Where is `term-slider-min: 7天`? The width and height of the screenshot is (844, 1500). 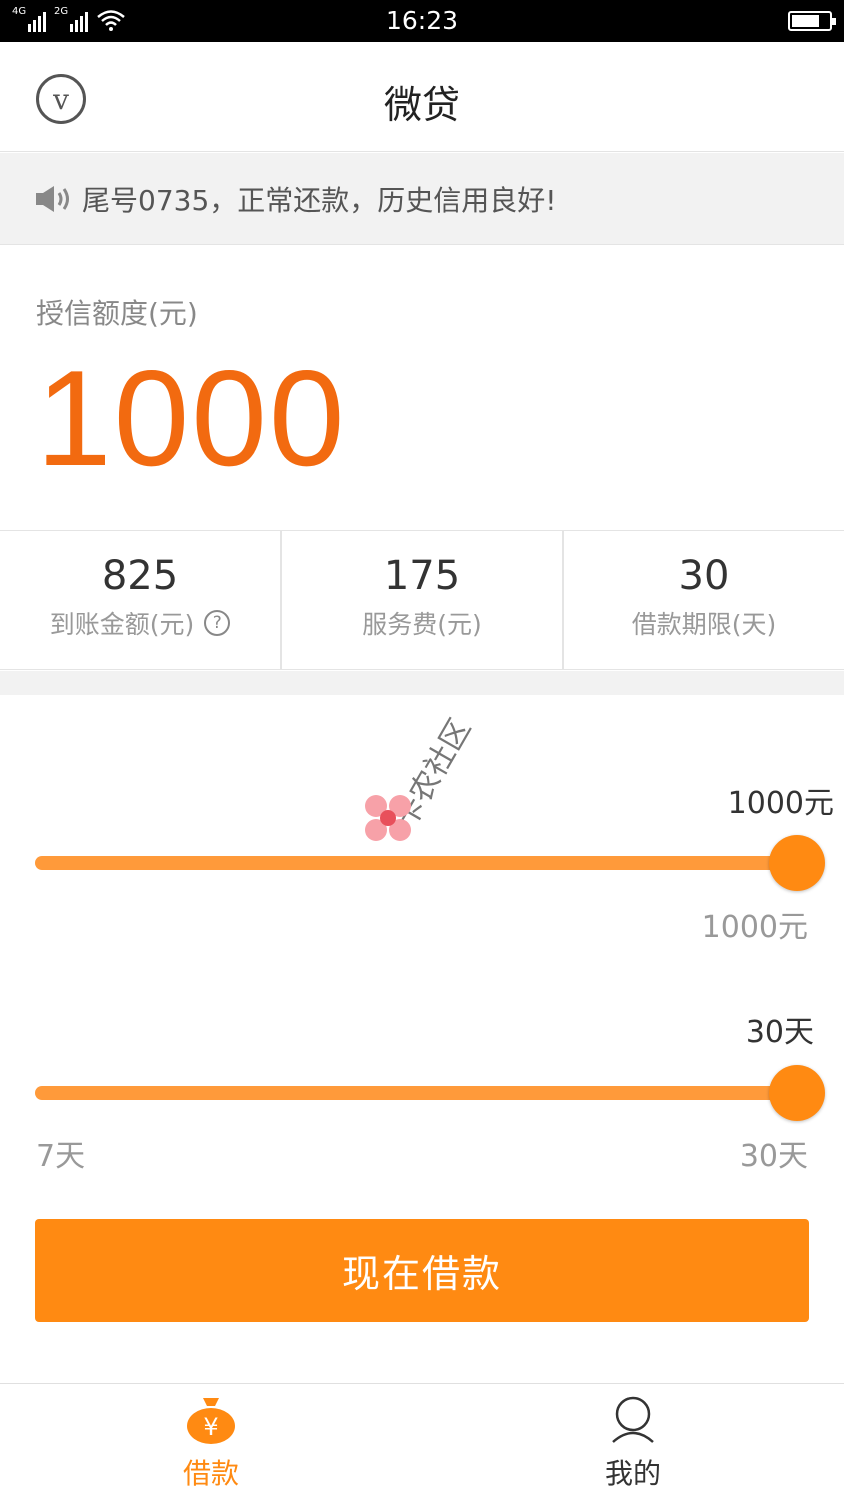 term-slider-min: 7天 is located at coordinates (61, 1156).